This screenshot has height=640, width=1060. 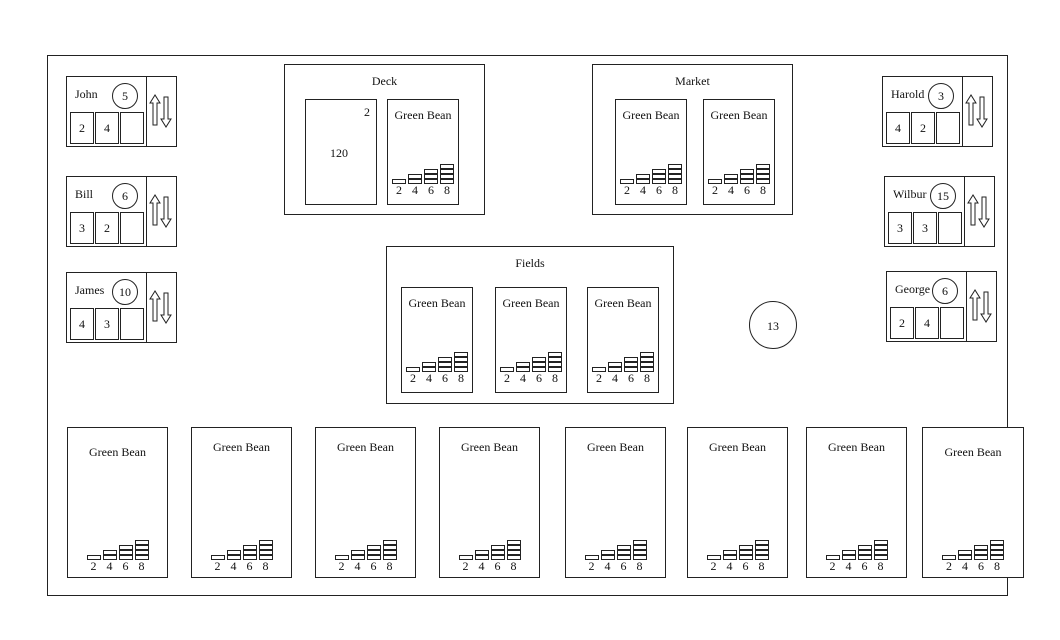 I want to click on player-panel: George 6 2 4, so click(x=926, y=306).